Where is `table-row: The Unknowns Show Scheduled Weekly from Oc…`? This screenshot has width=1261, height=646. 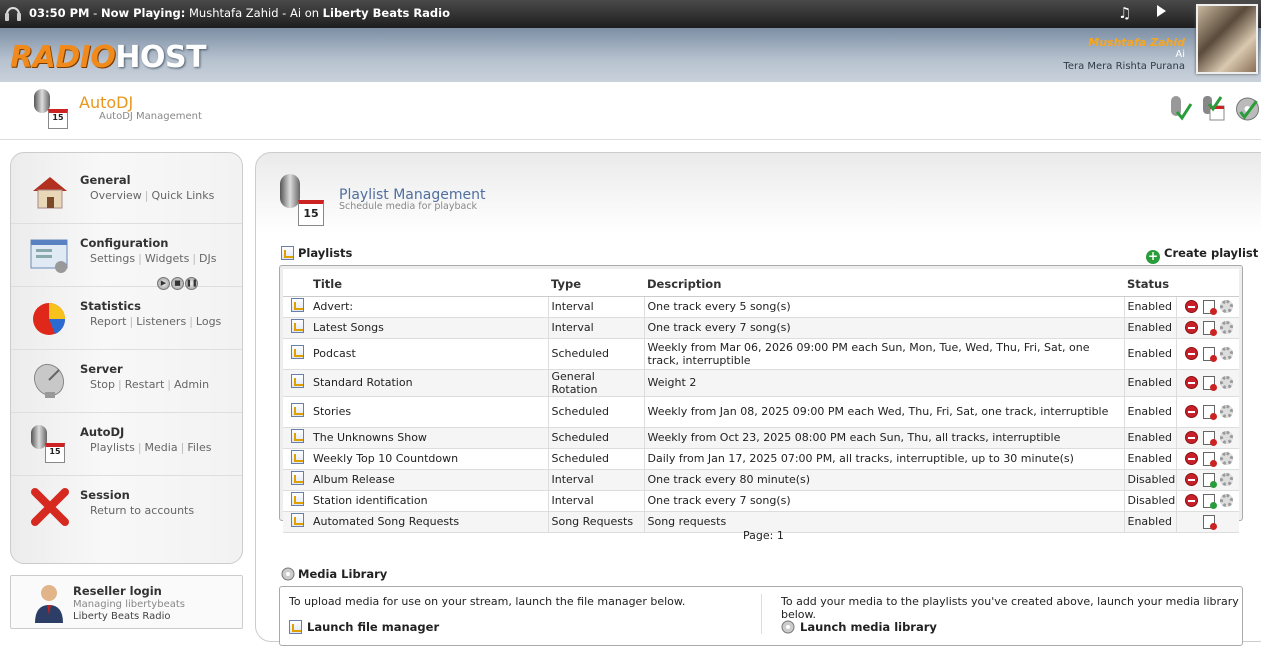 table-row: The Unknowns Show Scheduled Weekly from Oc… is located at coordinates (761, 438).